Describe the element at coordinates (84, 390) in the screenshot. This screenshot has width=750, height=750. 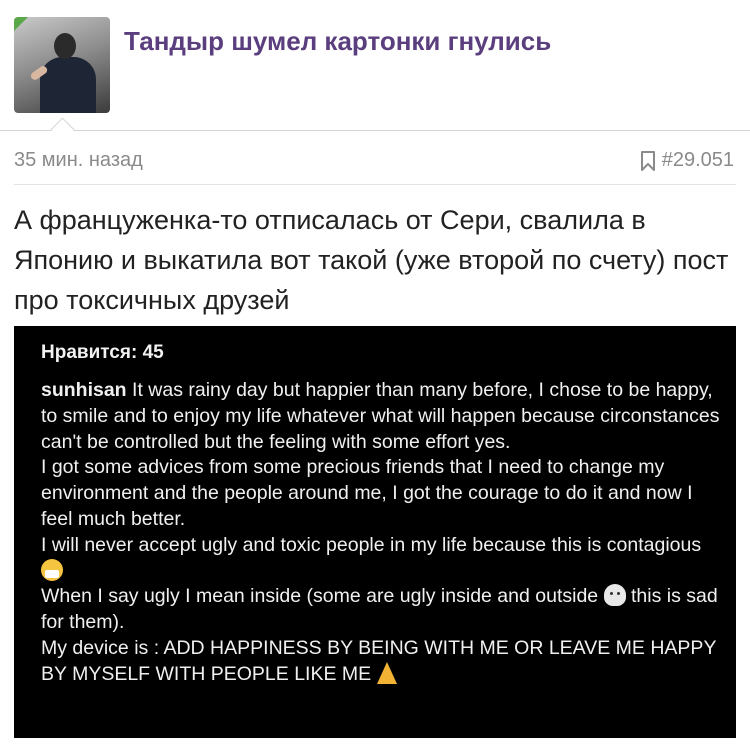
I see `caption-username: sunhisan` at that location.